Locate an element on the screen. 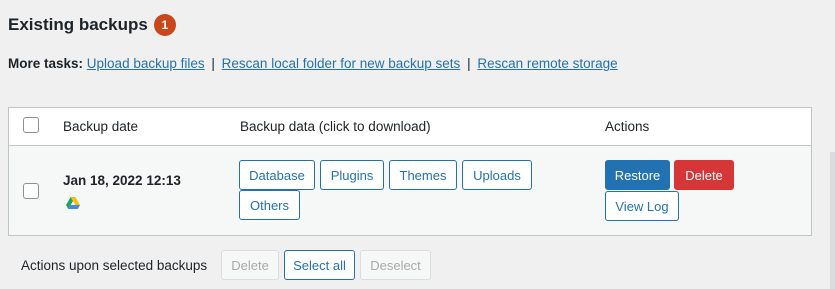 The width and height of the screenshot is (835, 289). delete-button: Delete is located at coordinates (704, 175).